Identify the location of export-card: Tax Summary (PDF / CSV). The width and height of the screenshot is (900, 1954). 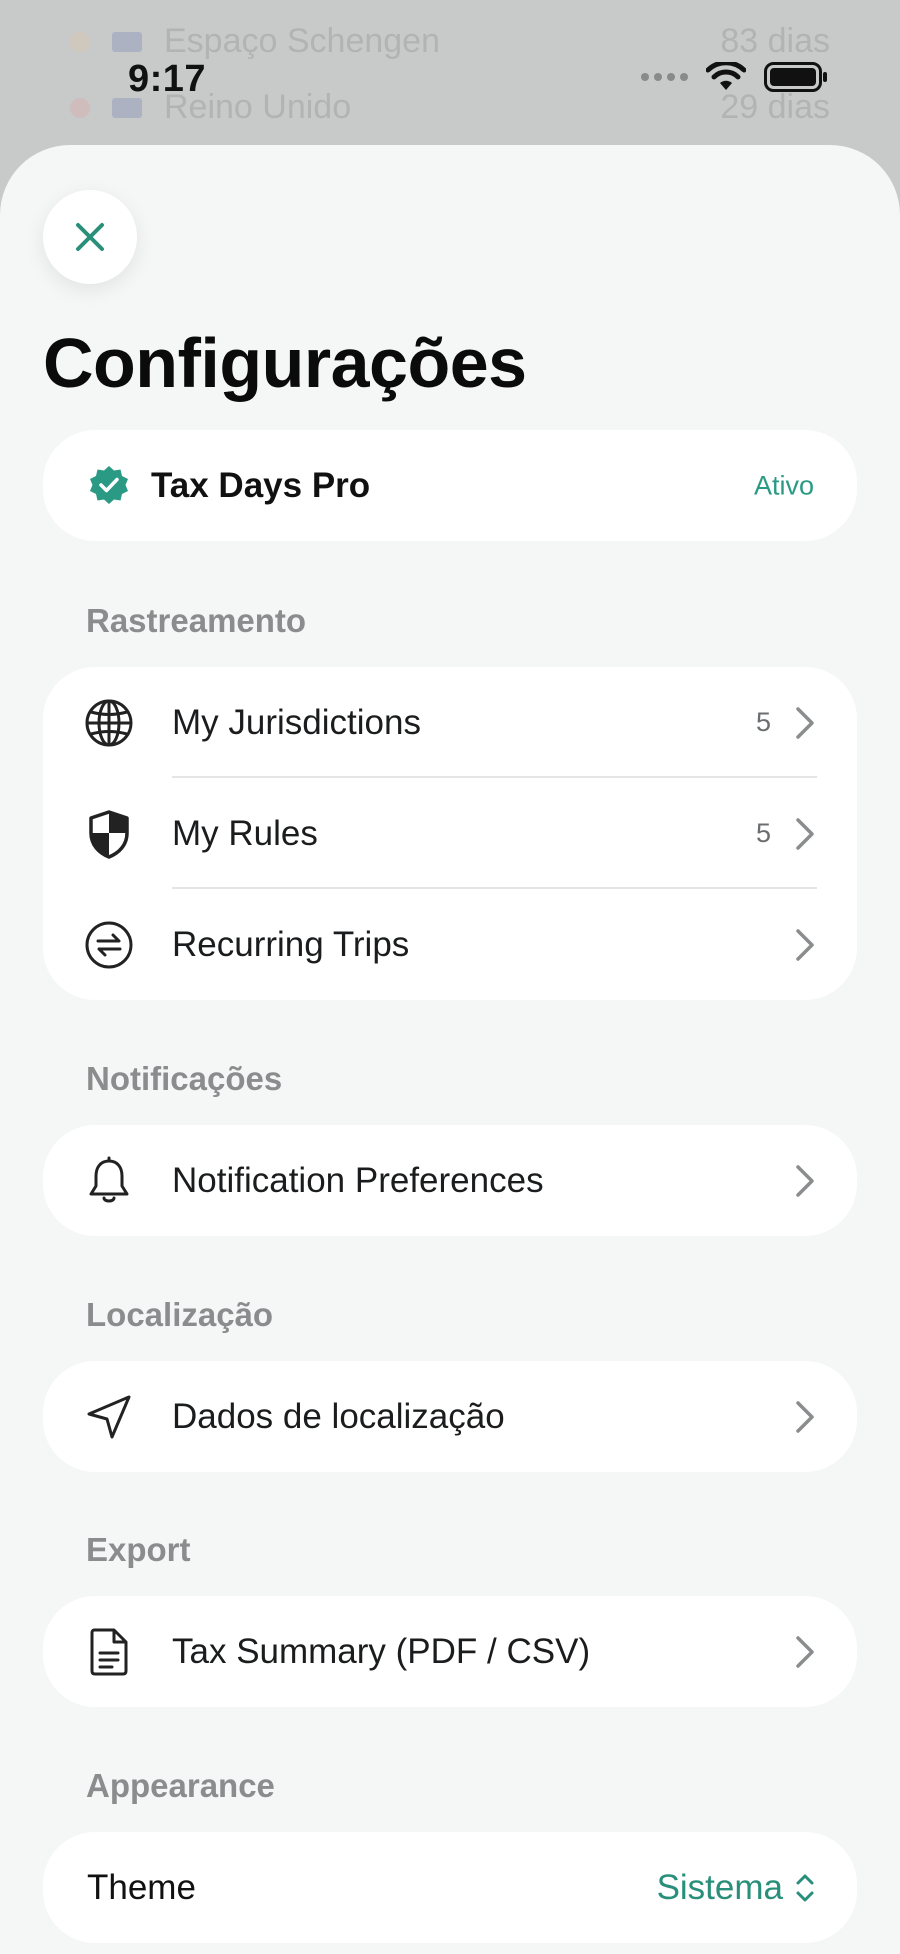
(450, 1651).